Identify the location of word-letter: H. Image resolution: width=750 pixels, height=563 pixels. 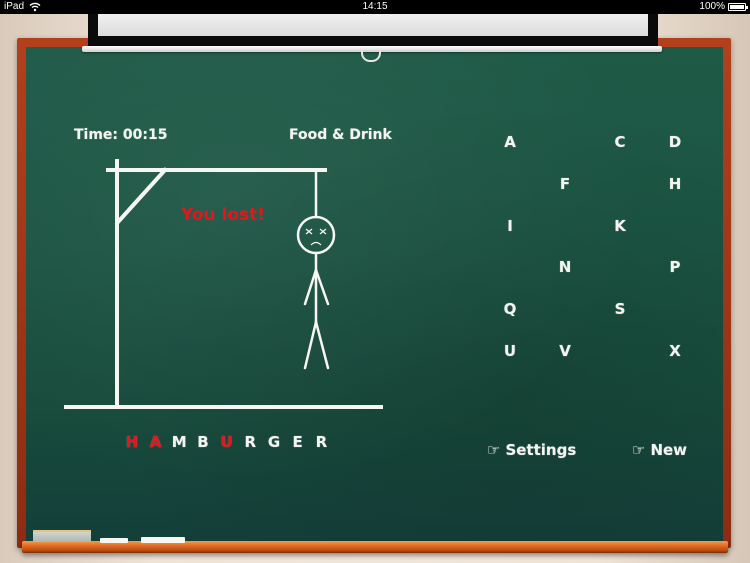
(132, 442).